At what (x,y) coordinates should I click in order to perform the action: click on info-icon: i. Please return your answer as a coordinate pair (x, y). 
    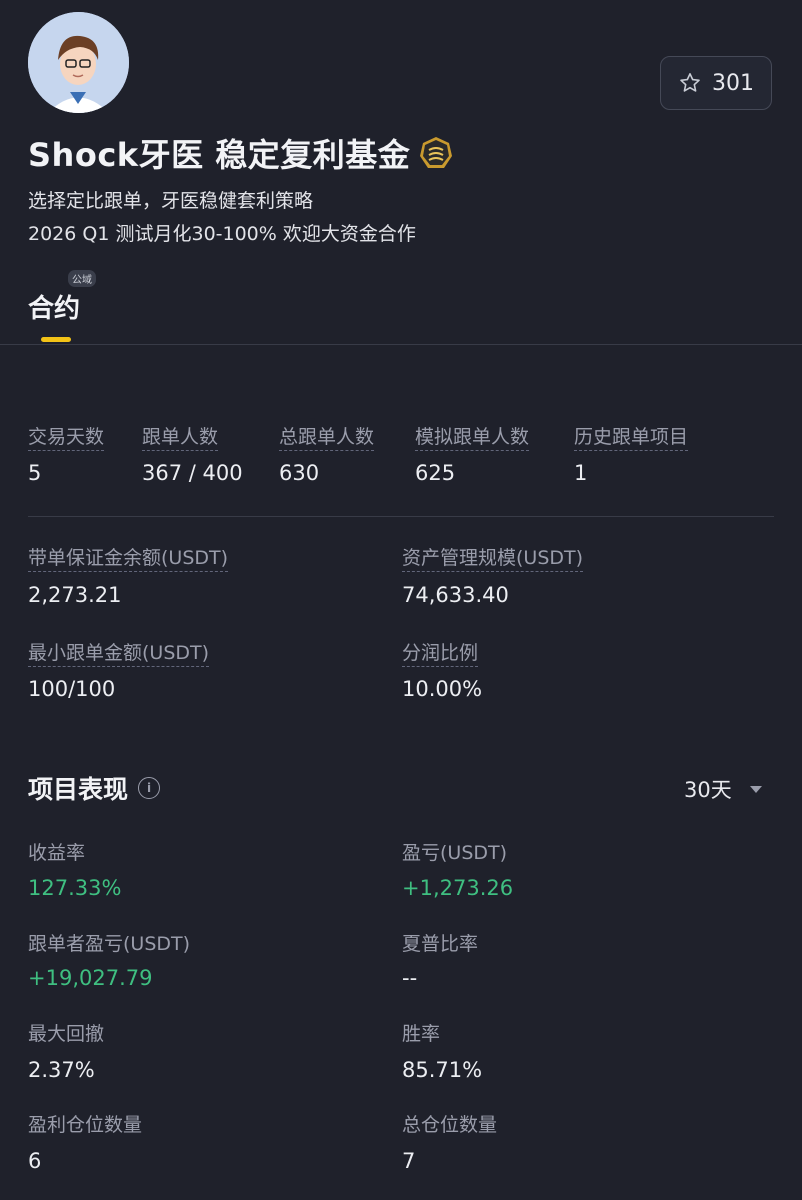
    Looking at the image, I should click on (149, 788).